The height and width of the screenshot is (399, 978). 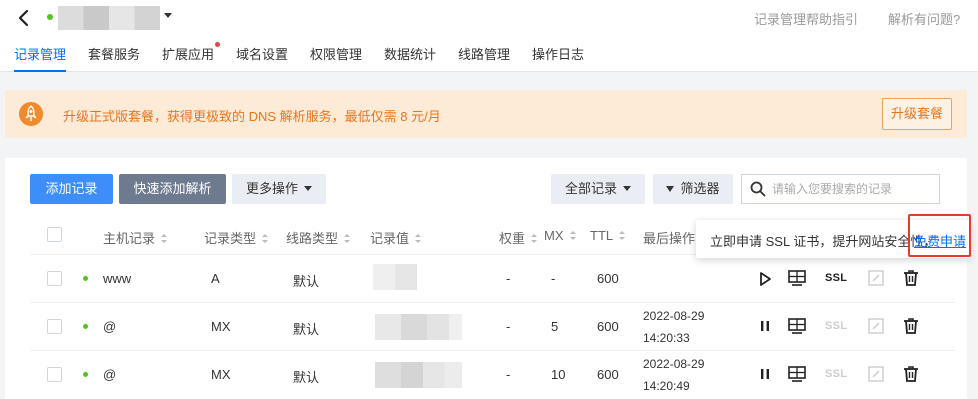 I want to click on domain-name-redacted, so click(x=109, y=18).